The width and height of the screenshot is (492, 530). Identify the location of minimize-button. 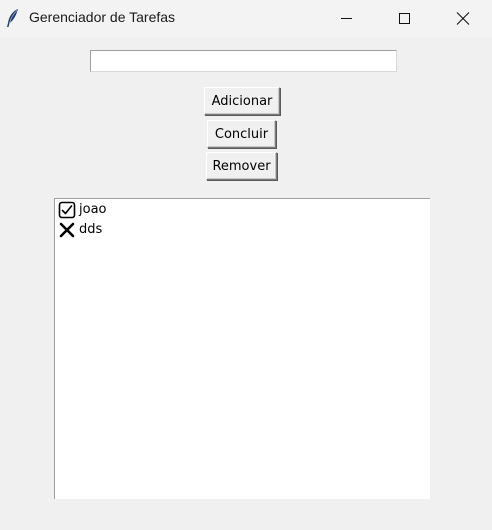
(346, 18).